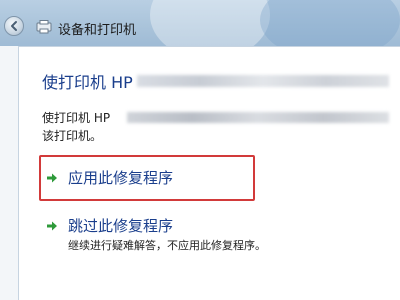 The width and height of the screenshot is (400, 300). What do you see at coordinates (167, 245) in the screenshot?
I see `skip-fix-description: 继续进行疑难解答，不应用此修复程序。` at bounding box center [167, 245].